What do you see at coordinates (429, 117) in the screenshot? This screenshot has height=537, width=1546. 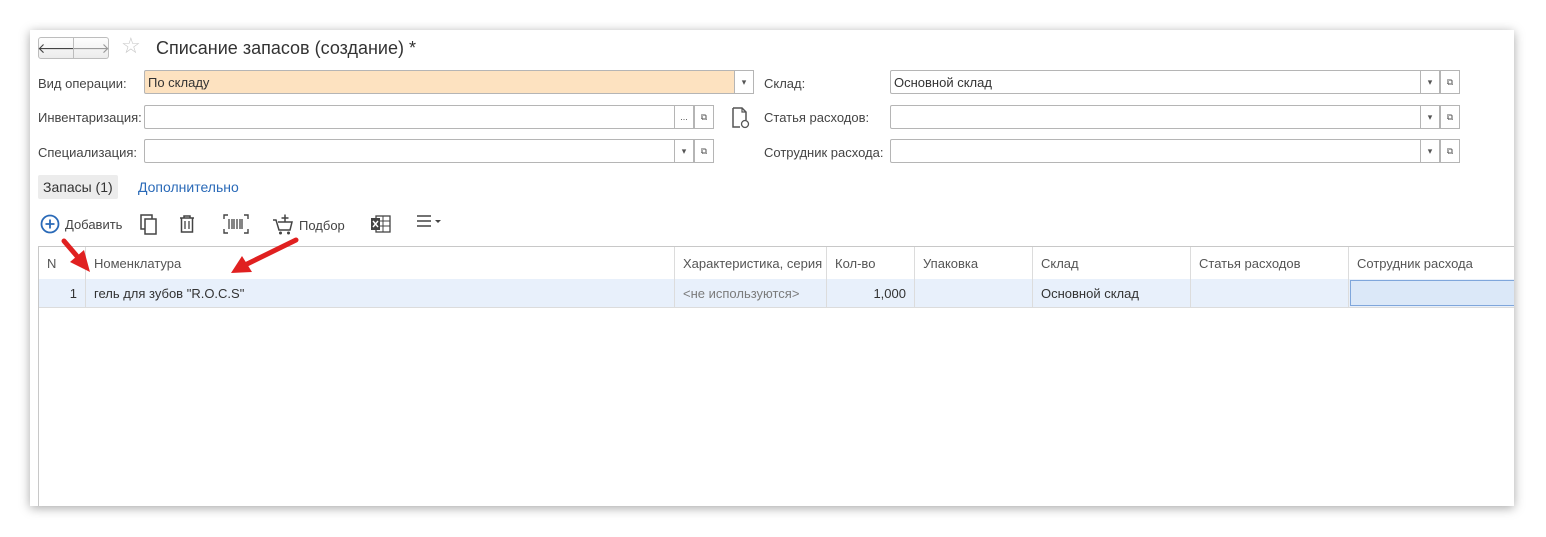 I see `inventory-field: ... ⧉` at bounding box center [429, 117].